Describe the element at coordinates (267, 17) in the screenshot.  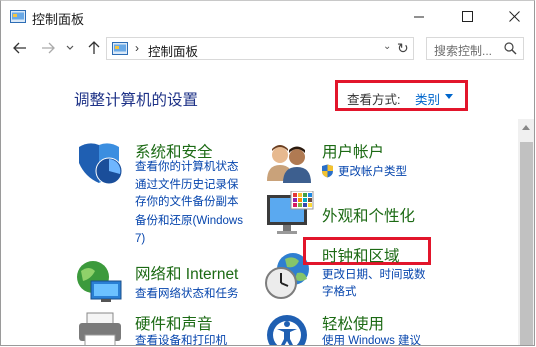
I see `title-bar: 控制面板` at that location.